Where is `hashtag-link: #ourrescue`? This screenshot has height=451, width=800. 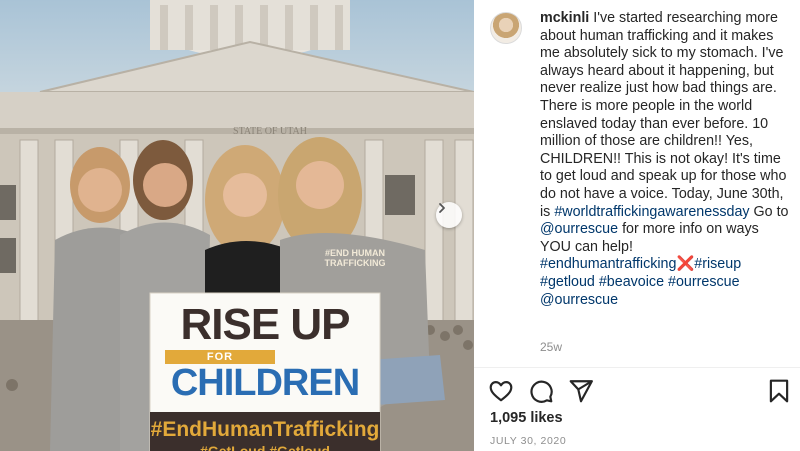
hashtag-link: #ourrescue is located at coordinates (704, 282).